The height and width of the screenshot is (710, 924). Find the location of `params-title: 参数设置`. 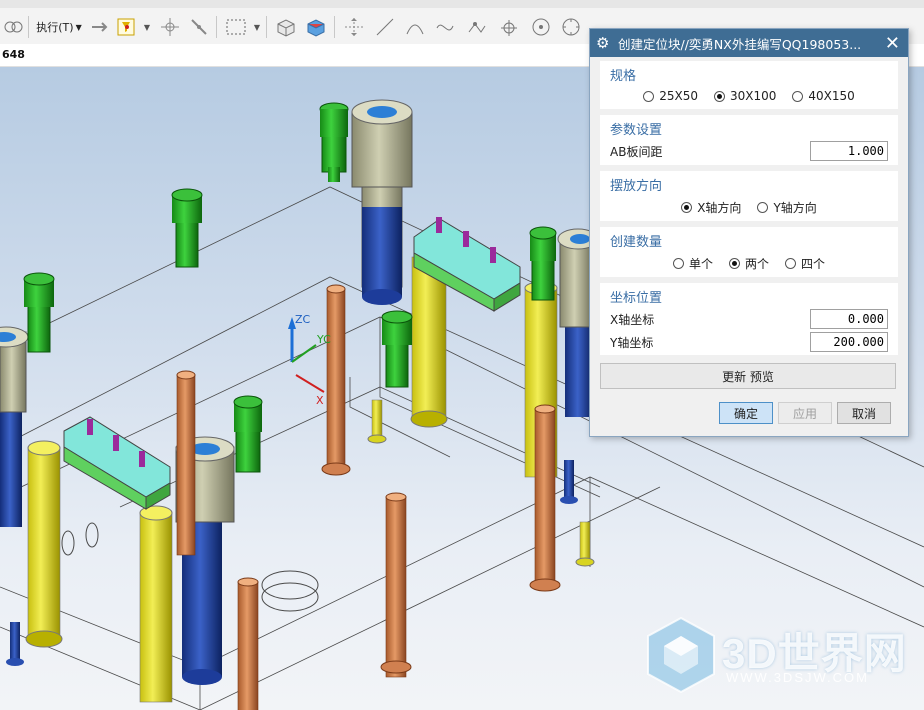

params-title: 参数设置 is located at coordinates (636, 130).